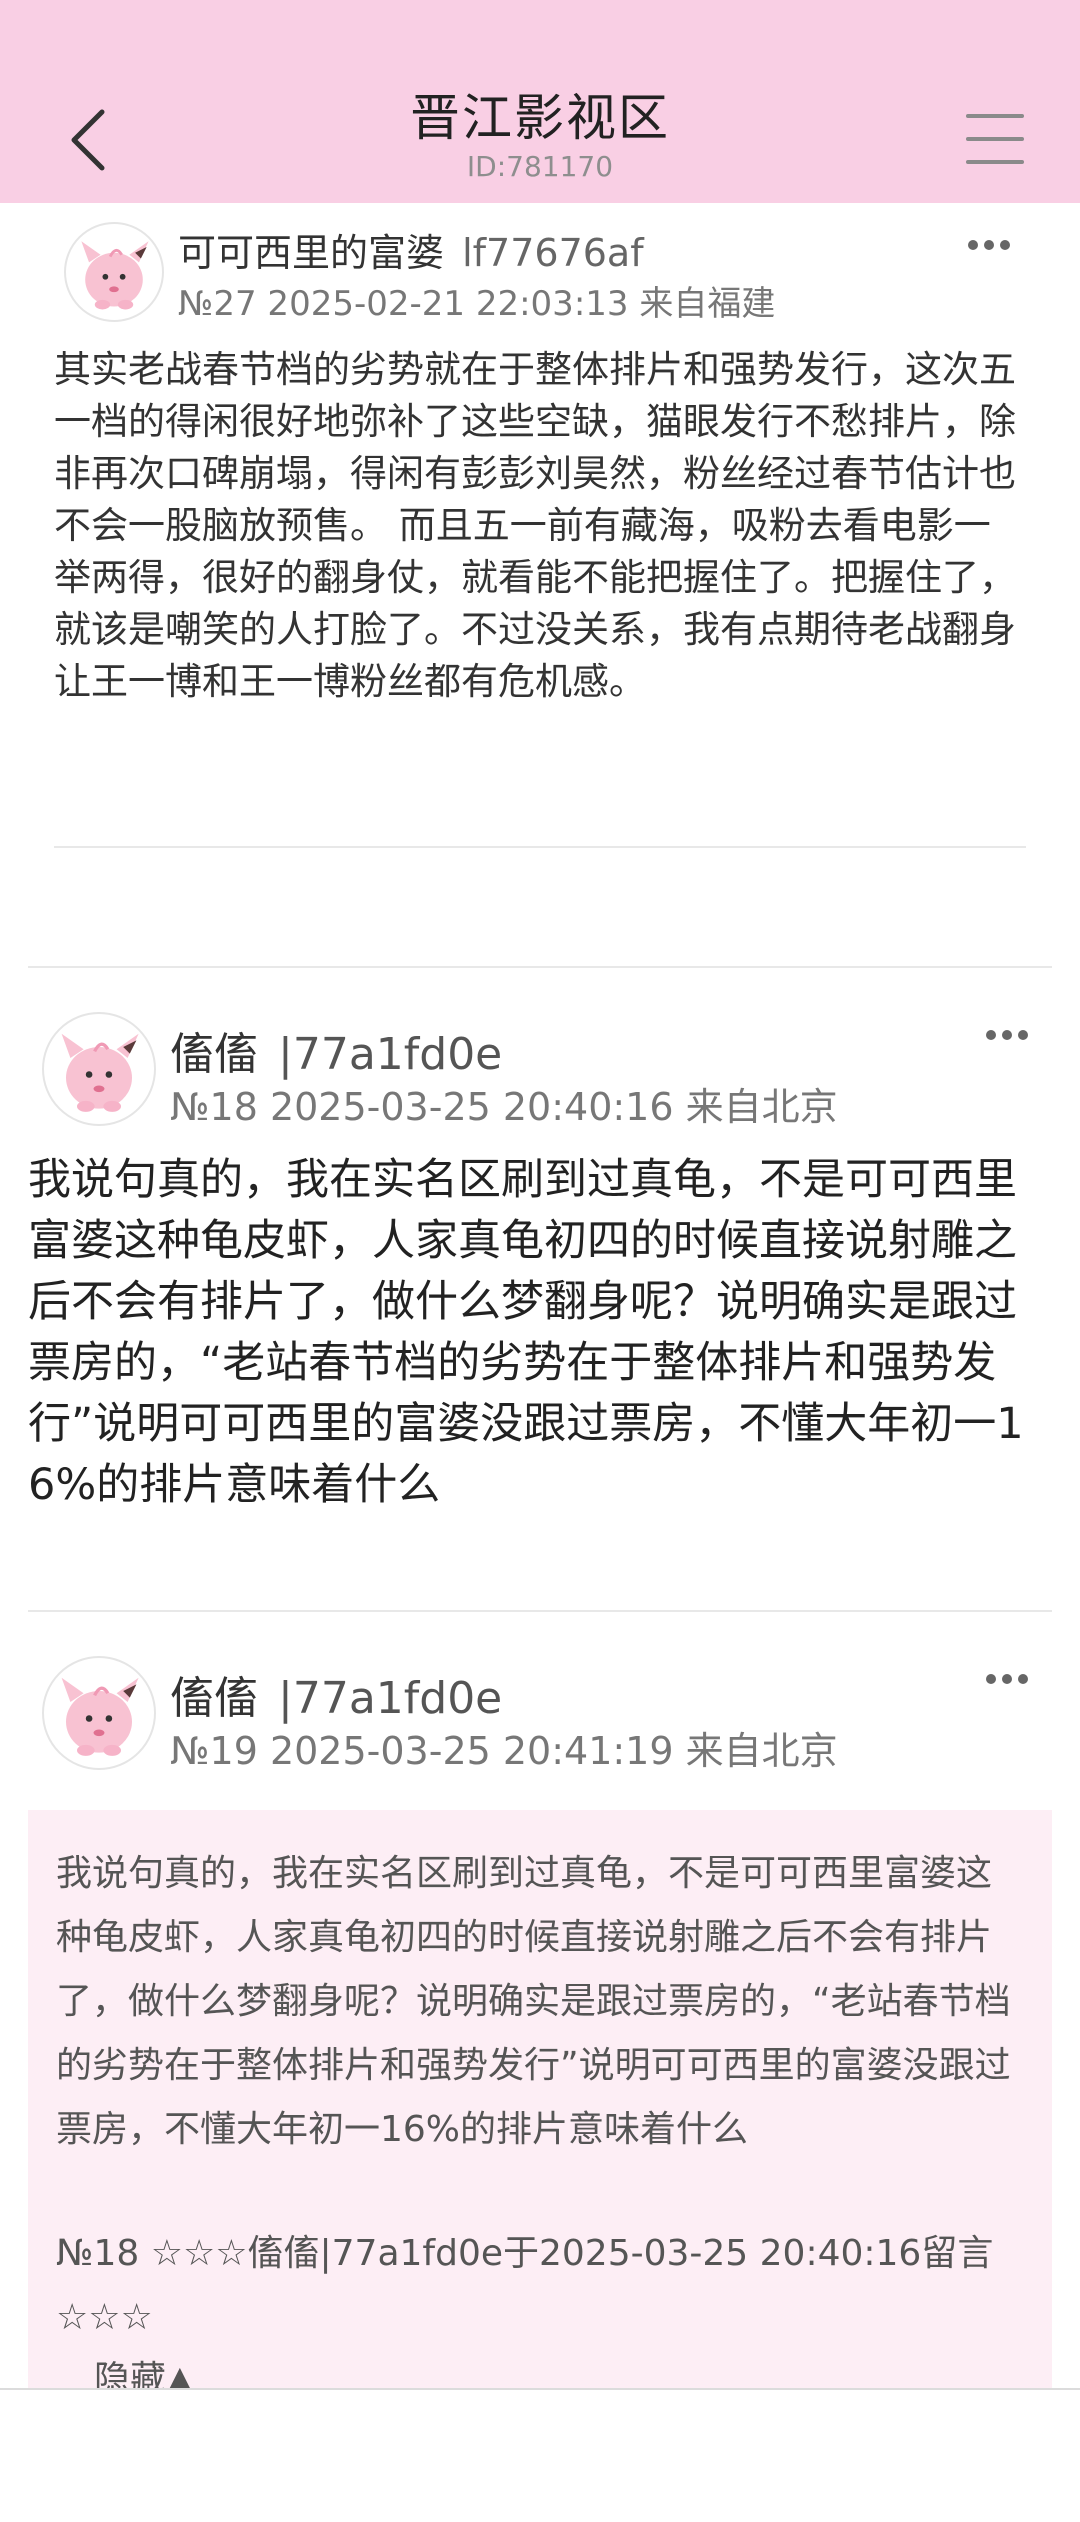  What do you see at coordinates (540, 118) in the screenshot?
I see `page-title: 晋江影视区` at bounding box center [540, 118].